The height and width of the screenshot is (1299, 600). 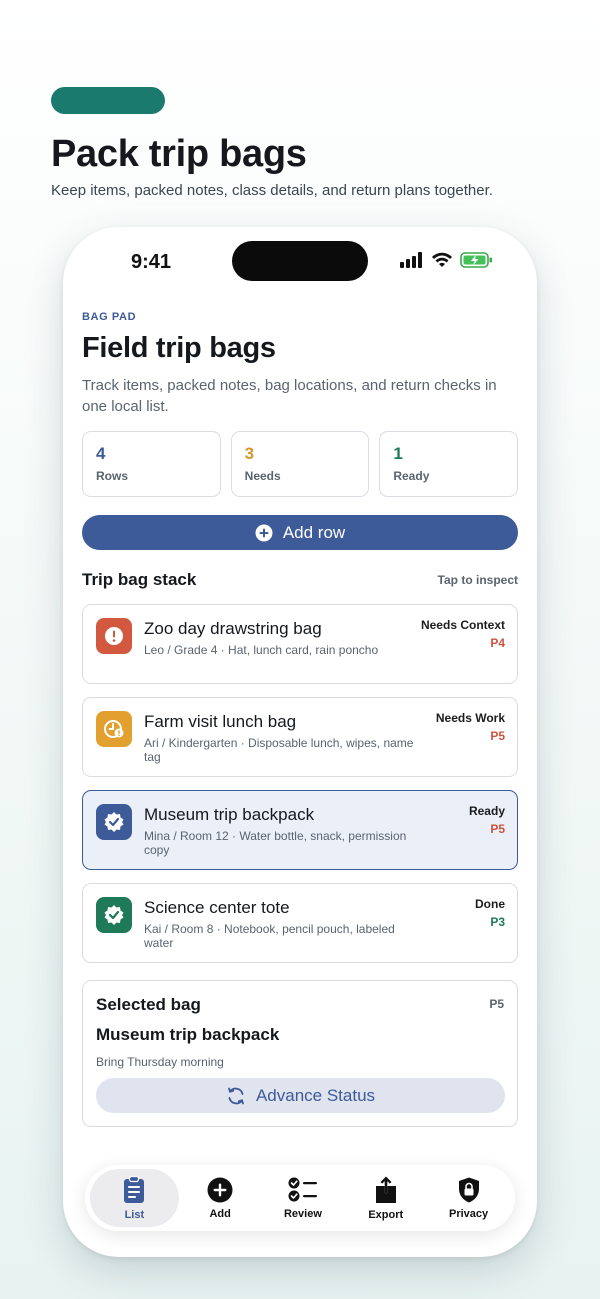 I want to click on tab-label: Add, so click(x=220, y=1213).